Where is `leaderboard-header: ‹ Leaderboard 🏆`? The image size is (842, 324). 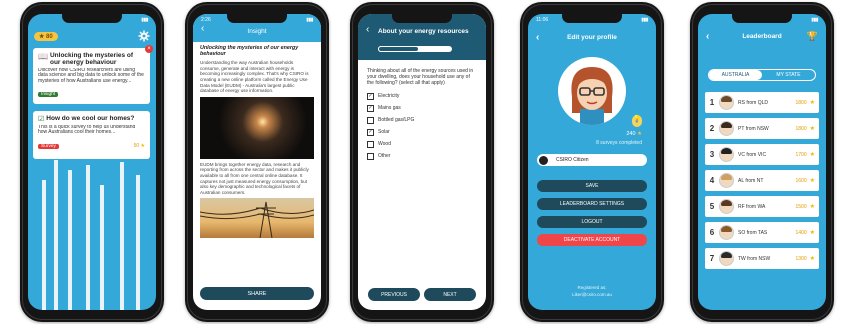 leaderboard-header: ‹ Leaderboard 🏆 is located at coordinates (762, 36).